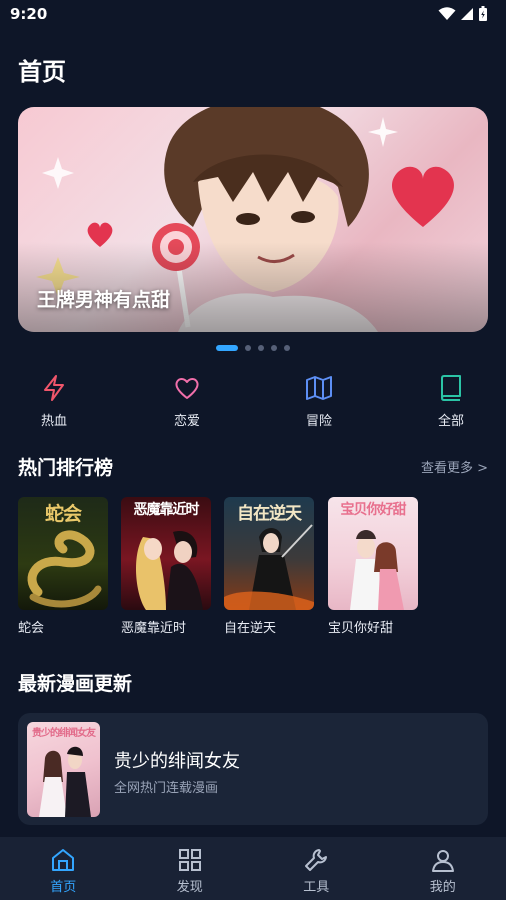 The width and height of the screenshot is (506, 900). Describe the element at coordinates (29, 14) in the screenshot. I see `status-time: 9:20` at that location.